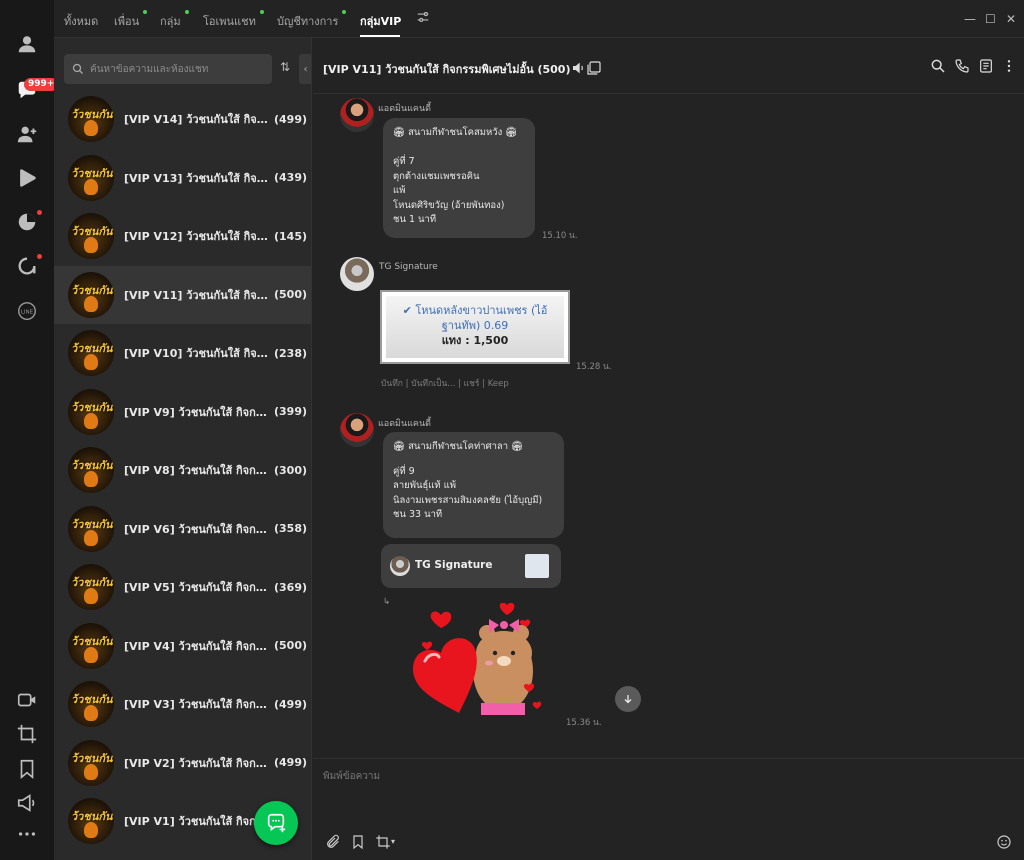 This screenshot has height=860, width=1024. Describe the element at coordinates (27, 700) in the screenshot. I see `video-call-icon` at that location.